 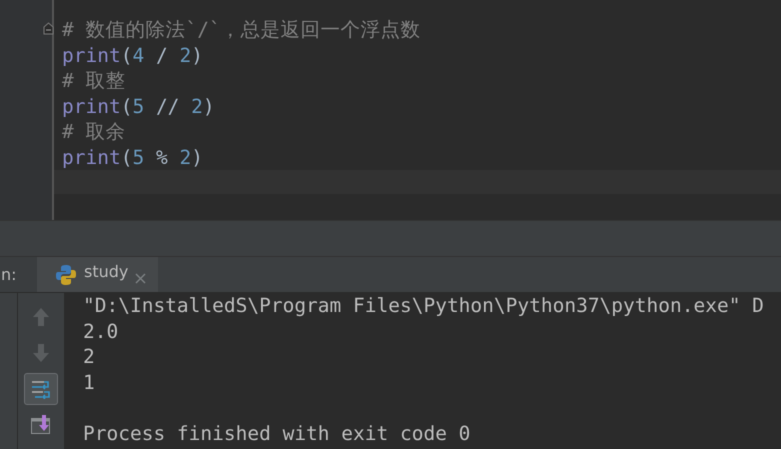 What do you see at coordinates (242, 29) in the screenshot?
I see `code-comment: # 数值的除法`/`，总是返回一个浮点数` at bounding box center [242, 29].